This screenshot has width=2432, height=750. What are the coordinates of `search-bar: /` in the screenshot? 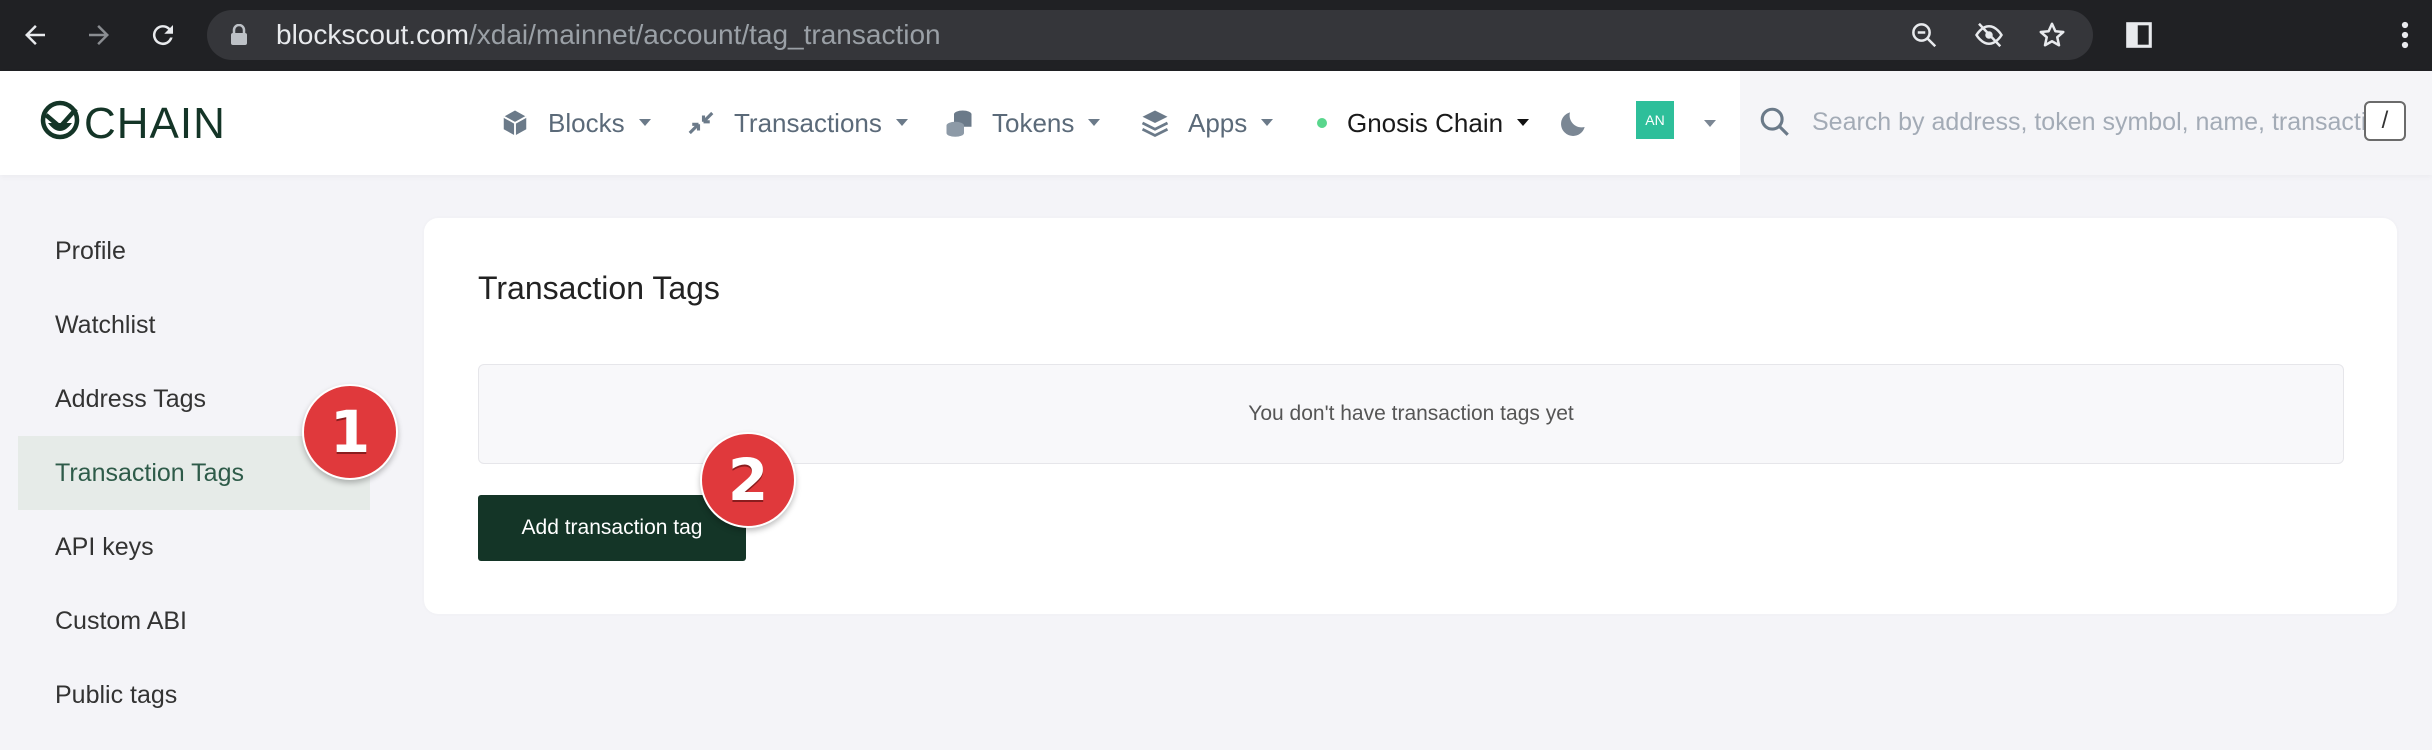 It's located at (2086, 123).